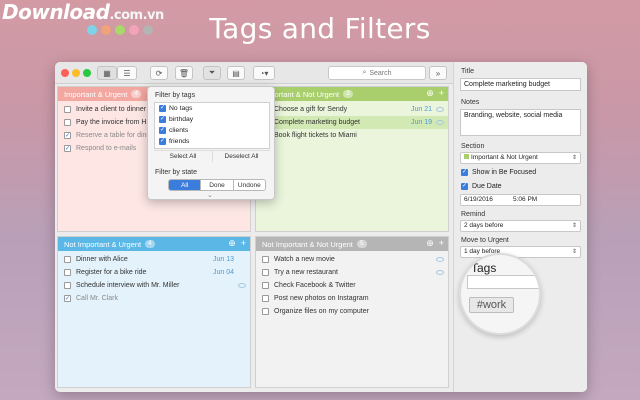 The image size is (640, 400). I want to click on select-all-button: Select All, so click(183, 156).